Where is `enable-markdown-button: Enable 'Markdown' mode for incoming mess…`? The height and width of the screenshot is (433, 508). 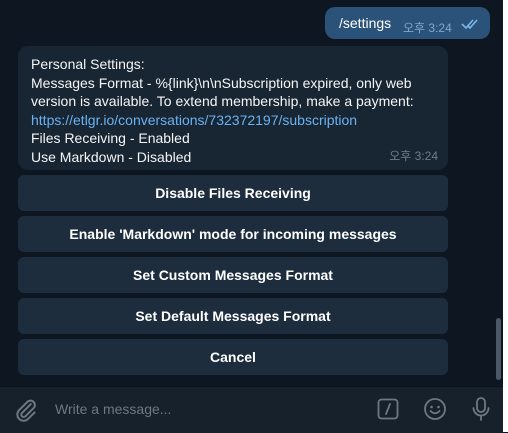
enable-markdown-button: Enable 'Markdown' mode for incoming mess… is located at coordinates (233, 234).